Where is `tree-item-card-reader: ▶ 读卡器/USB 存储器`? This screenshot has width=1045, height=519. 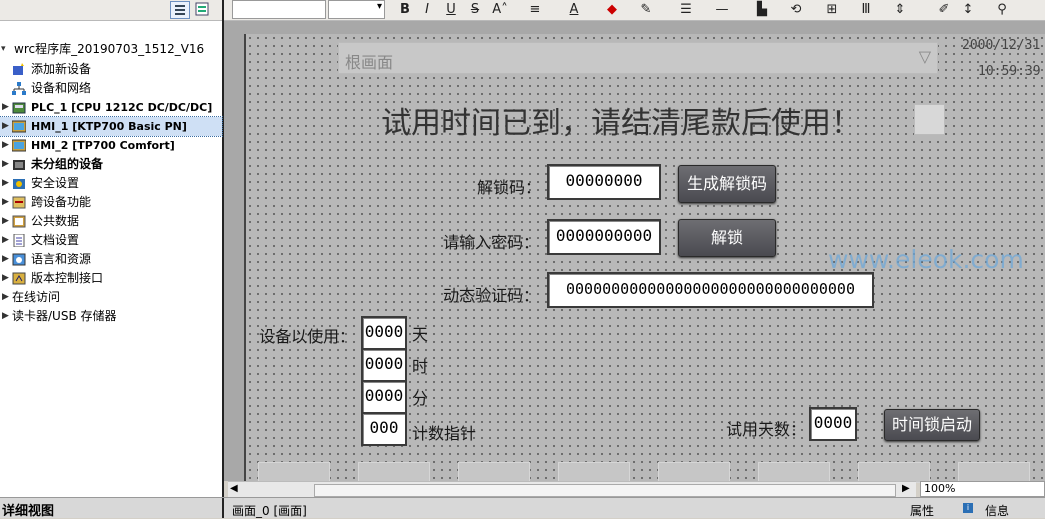
tree-item-card-reader: ▶ 读卡器/USB 存储器 is located at coordinates (111, 316).